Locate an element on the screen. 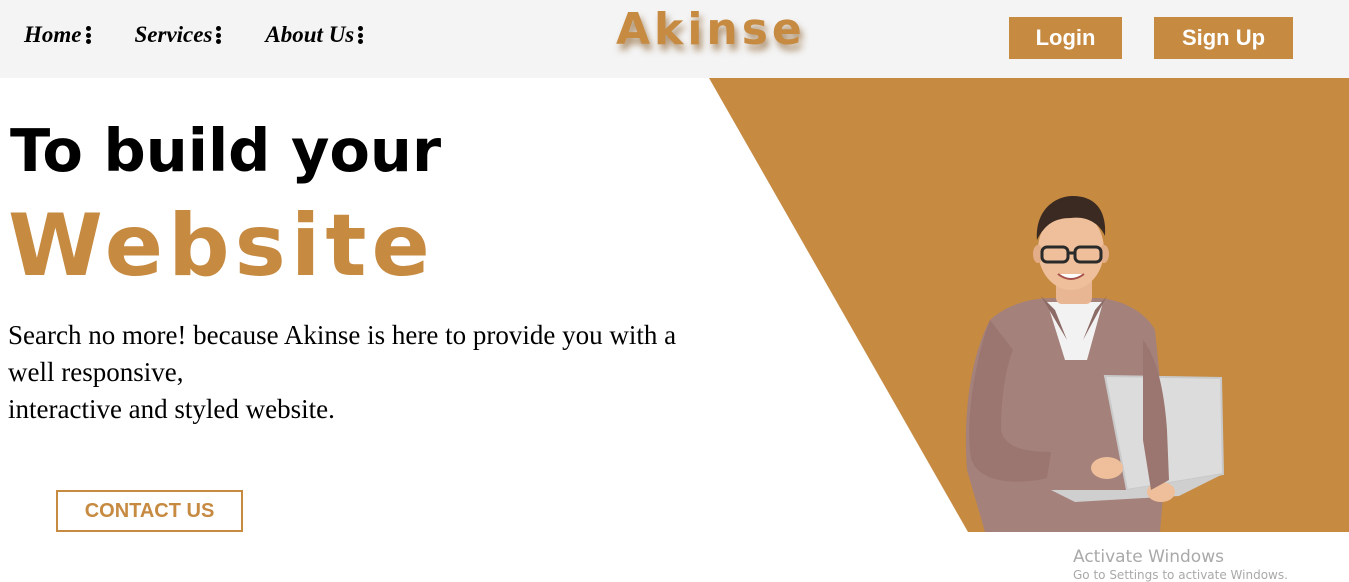 The height and width of the screenshot is (582, 1349). nav-links: Home Services About Us is located at coordinates (194, 35).